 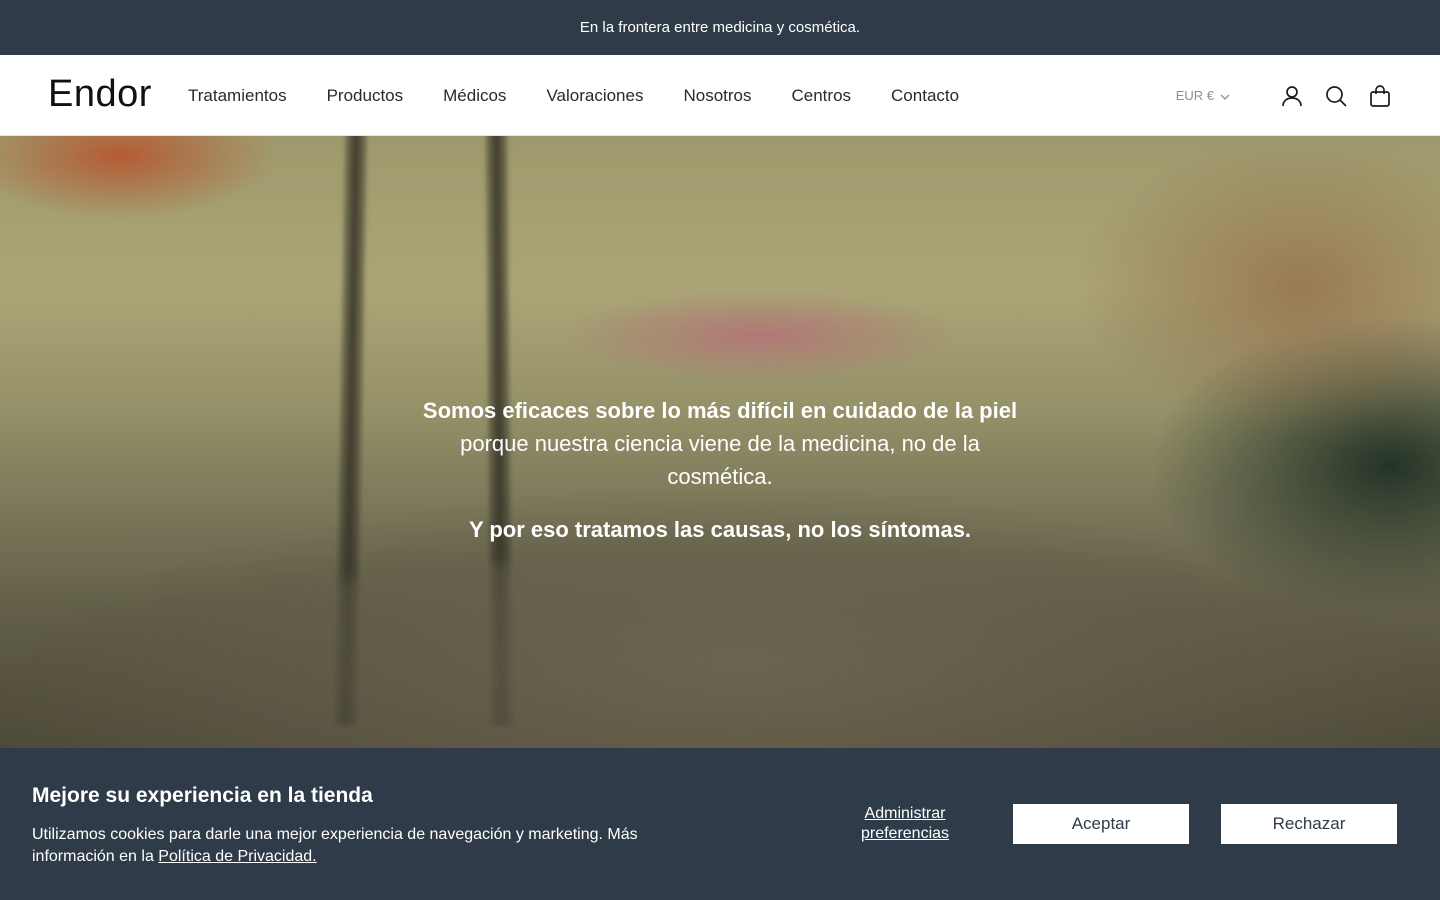 I want to click on cookie-title: Mejore su experiencia en la tienda, so click(x=202, y=795).